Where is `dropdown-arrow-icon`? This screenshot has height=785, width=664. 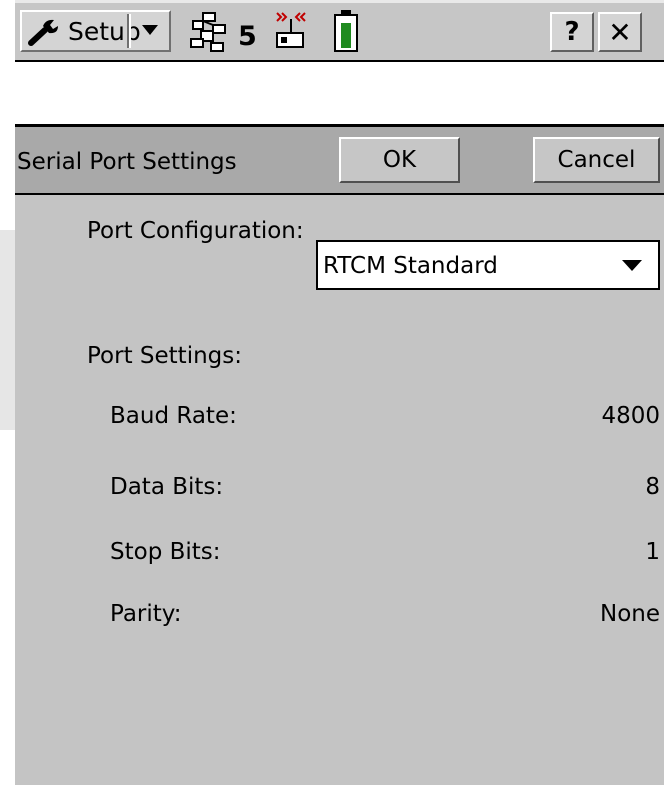
dropdown-arrow-icon is located at coordinates (150, 30).